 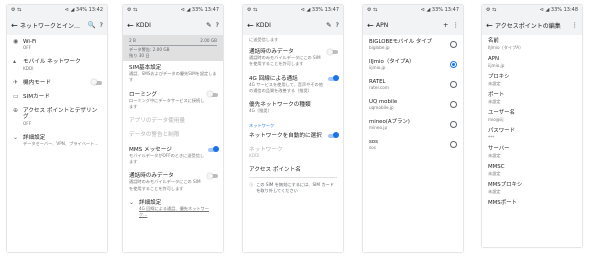 What do you see at coordinates (264, 39) in the screenshot?
I see `scrolled-text: に送受信します` at bounding box center [264, 39].